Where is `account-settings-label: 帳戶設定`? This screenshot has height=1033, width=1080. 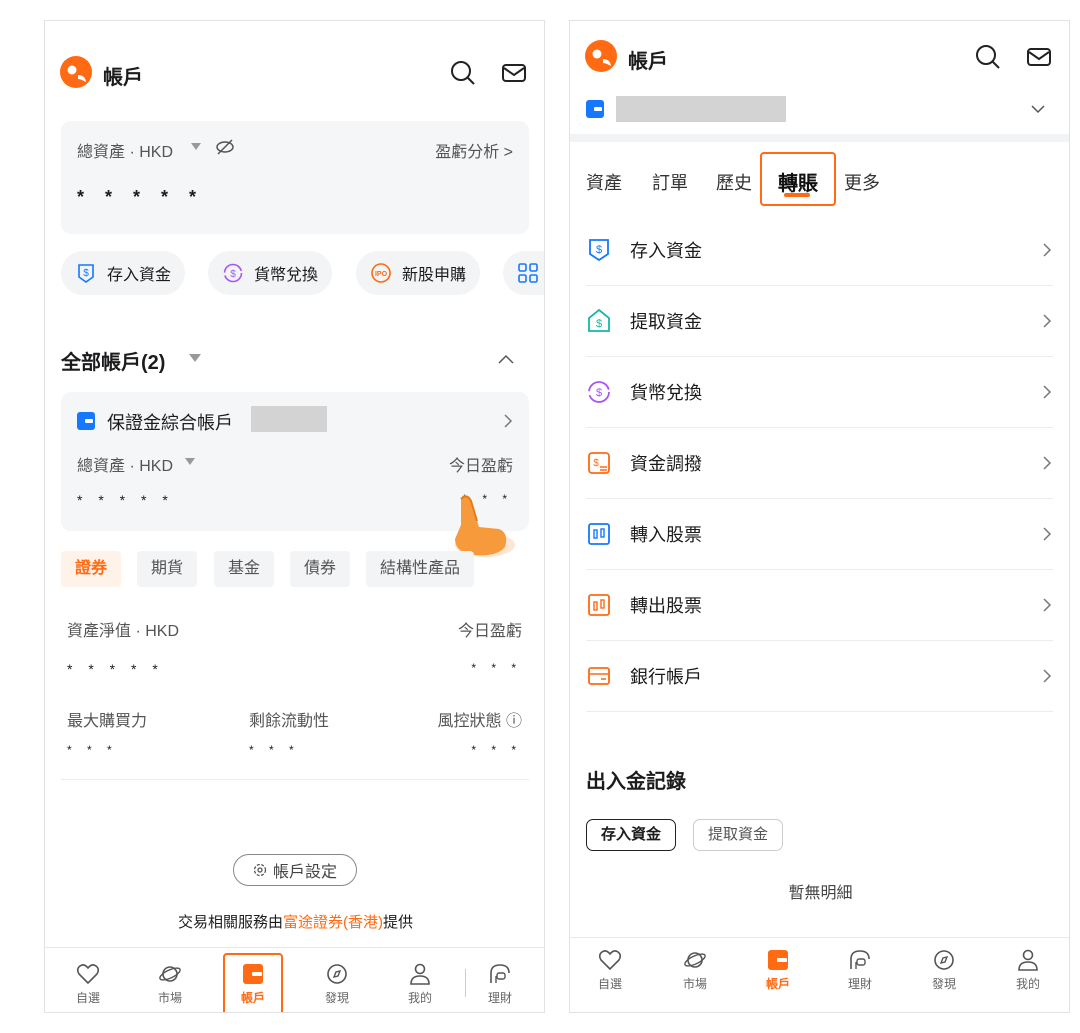
account-settings-label: 帳戶設定 is located at coordinates (304, 872).